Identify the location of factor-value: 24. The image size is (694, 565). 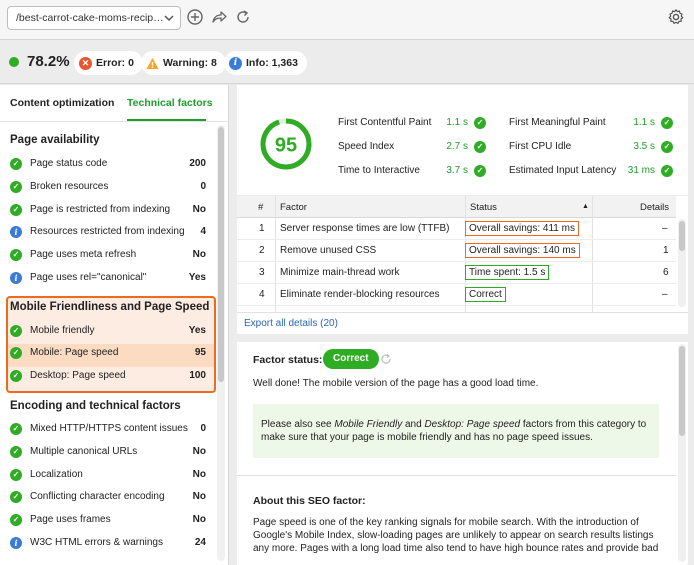
(200, 542).